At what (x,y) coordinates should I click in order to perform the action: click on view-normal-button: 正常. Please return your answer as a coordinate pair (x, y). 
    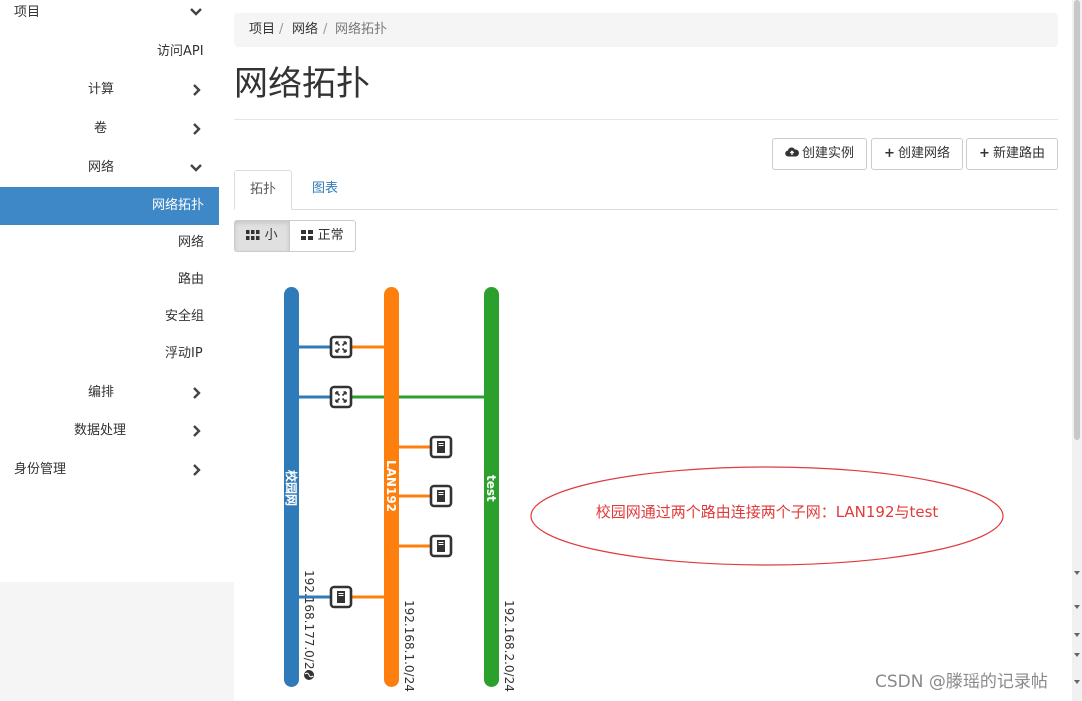
    Looking at the image, I should click on (322, 236).